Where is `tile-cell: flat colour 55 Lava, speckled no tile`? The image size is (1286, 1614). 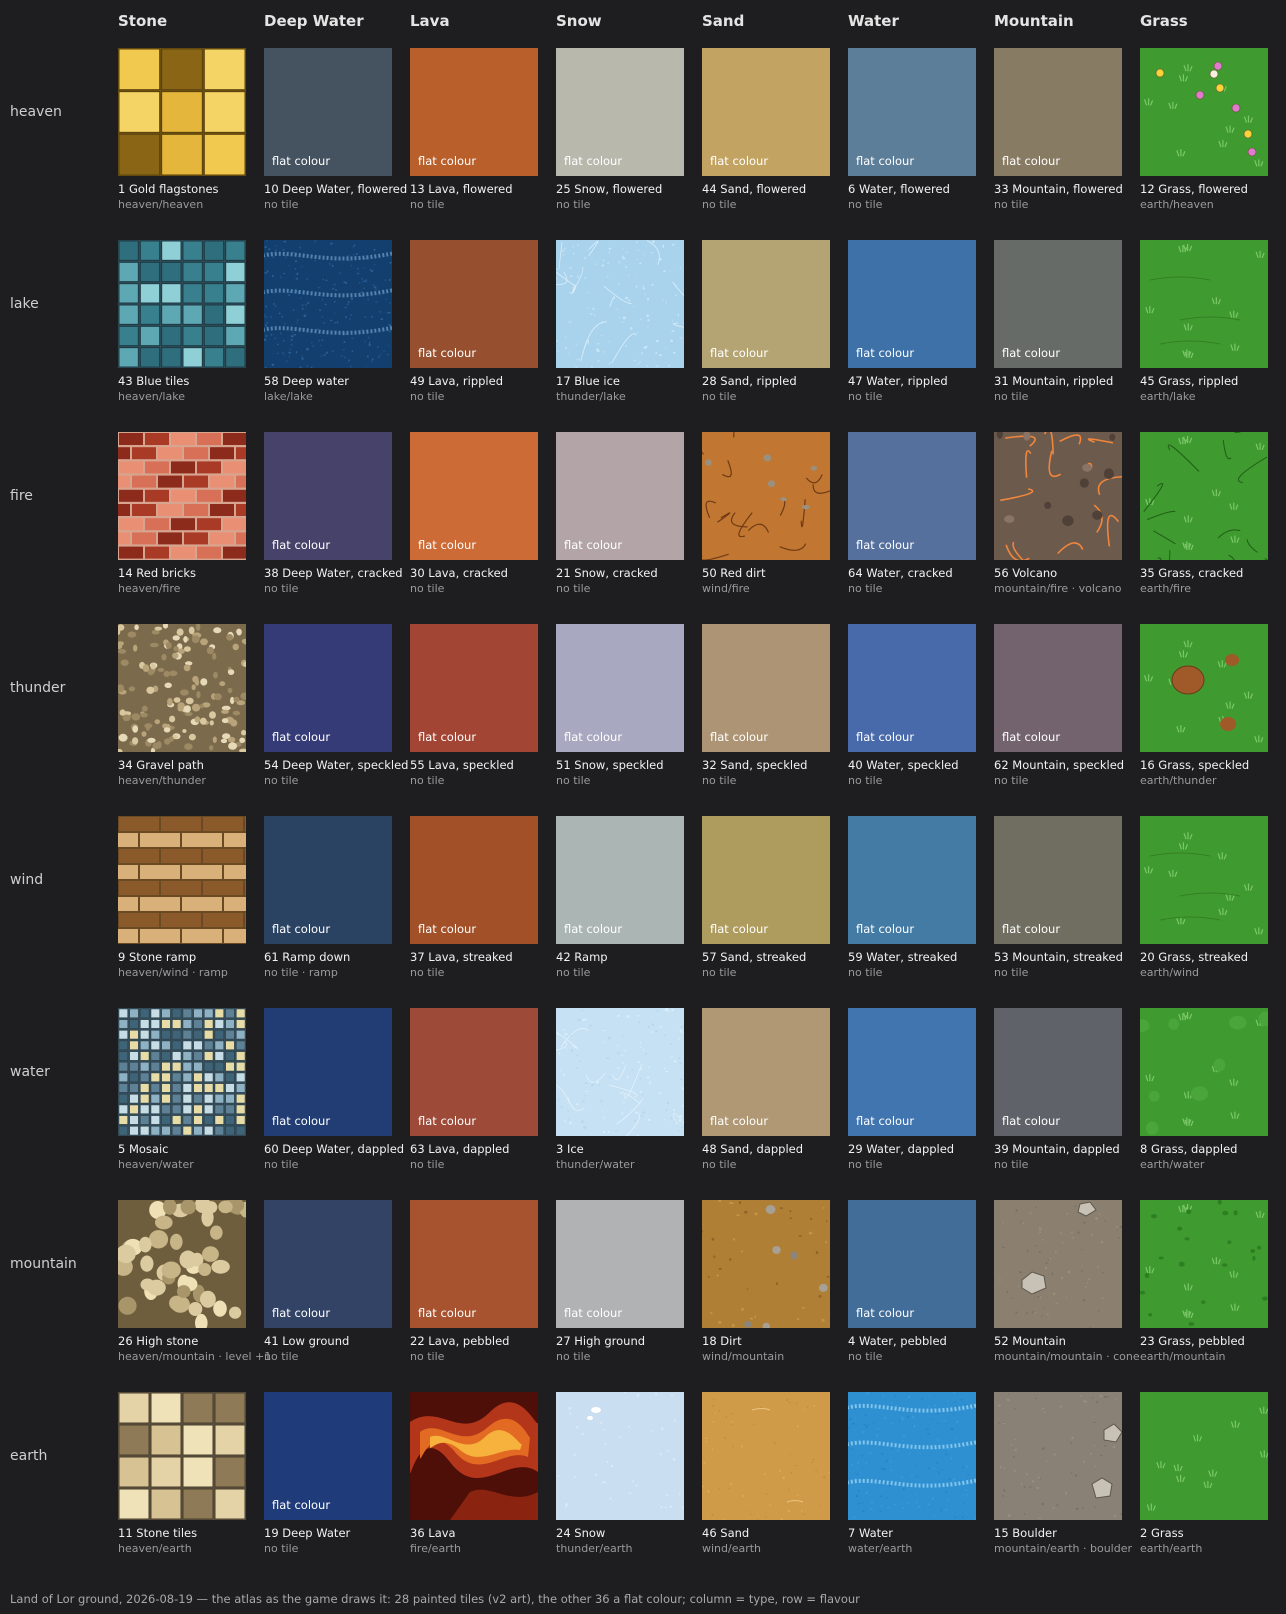 tile-cell: flat colour 55 Lava, speckled no tile is located at coordinates (483, 714).